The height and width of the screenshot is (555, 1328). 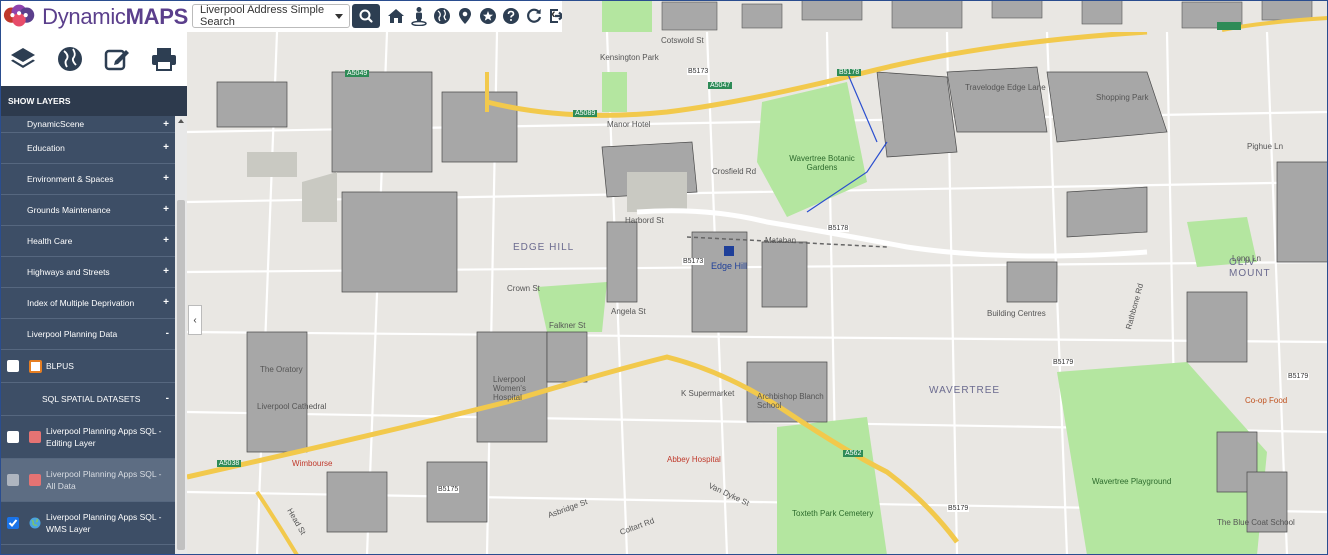 I want to click on layer-group-sql-spatial: SQL SPATIAL DATASETS -, so click(x=87, y=399).